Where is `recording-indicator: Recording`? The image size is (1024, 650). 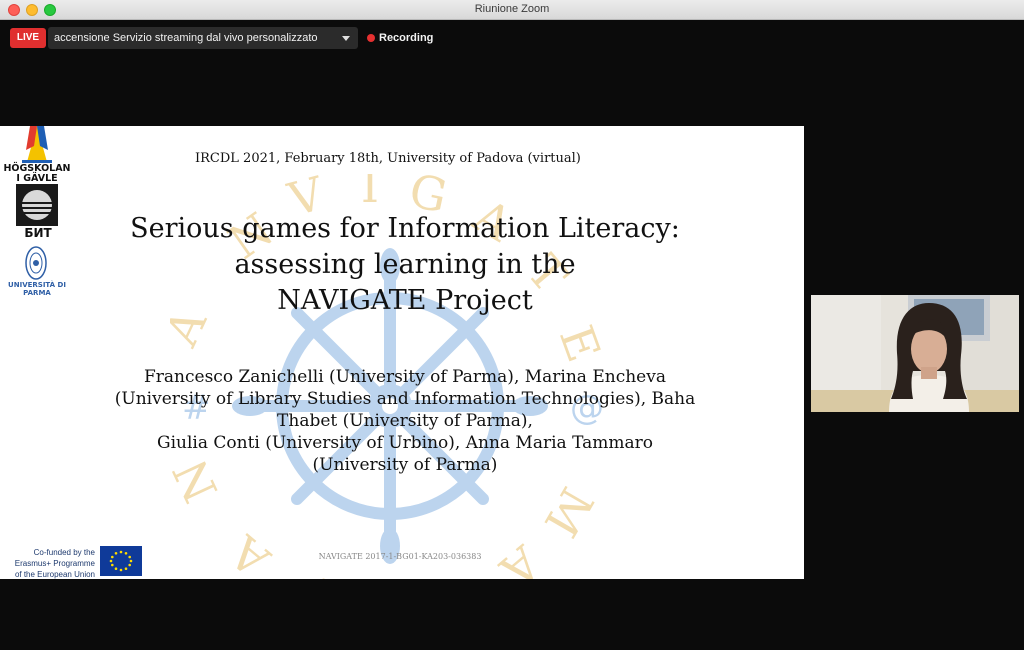 recording-indicator: Recording is located at coordinates (400, 38).